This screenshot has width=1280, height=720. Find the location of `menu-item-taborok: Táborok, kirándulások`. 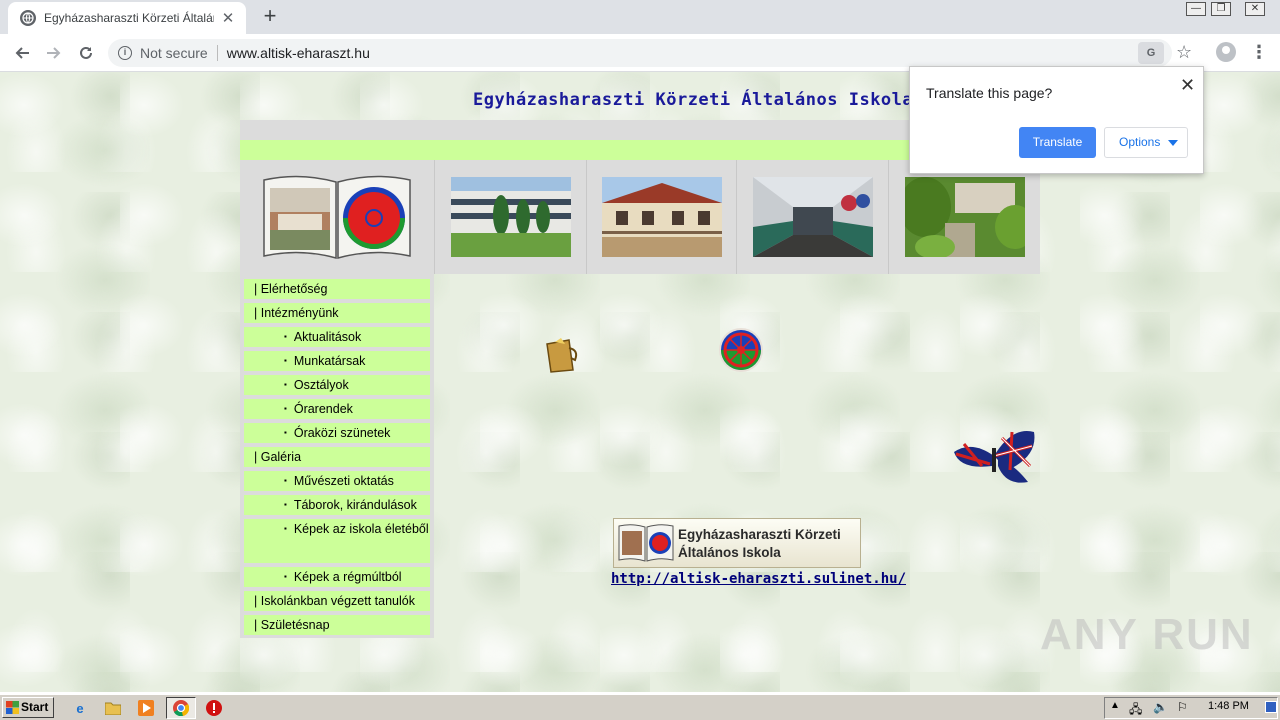

menu-item-taborok: Táborok, kirándulások is located at coordinates (337, 505).